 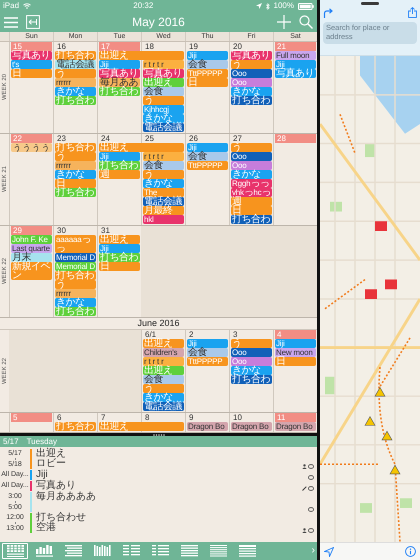 I want to click on search-icon, so click(x=306, y=22).